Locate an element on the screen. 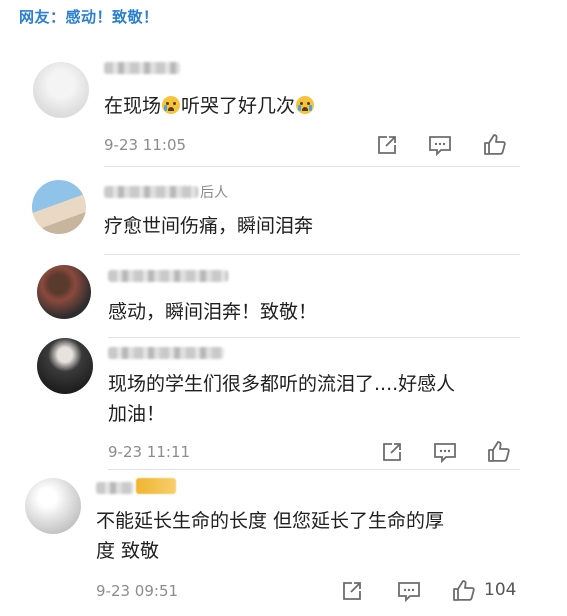 The width and height of the screenshot is (567, 616). crying-emoji-icon is located at coordinates (171, 105).